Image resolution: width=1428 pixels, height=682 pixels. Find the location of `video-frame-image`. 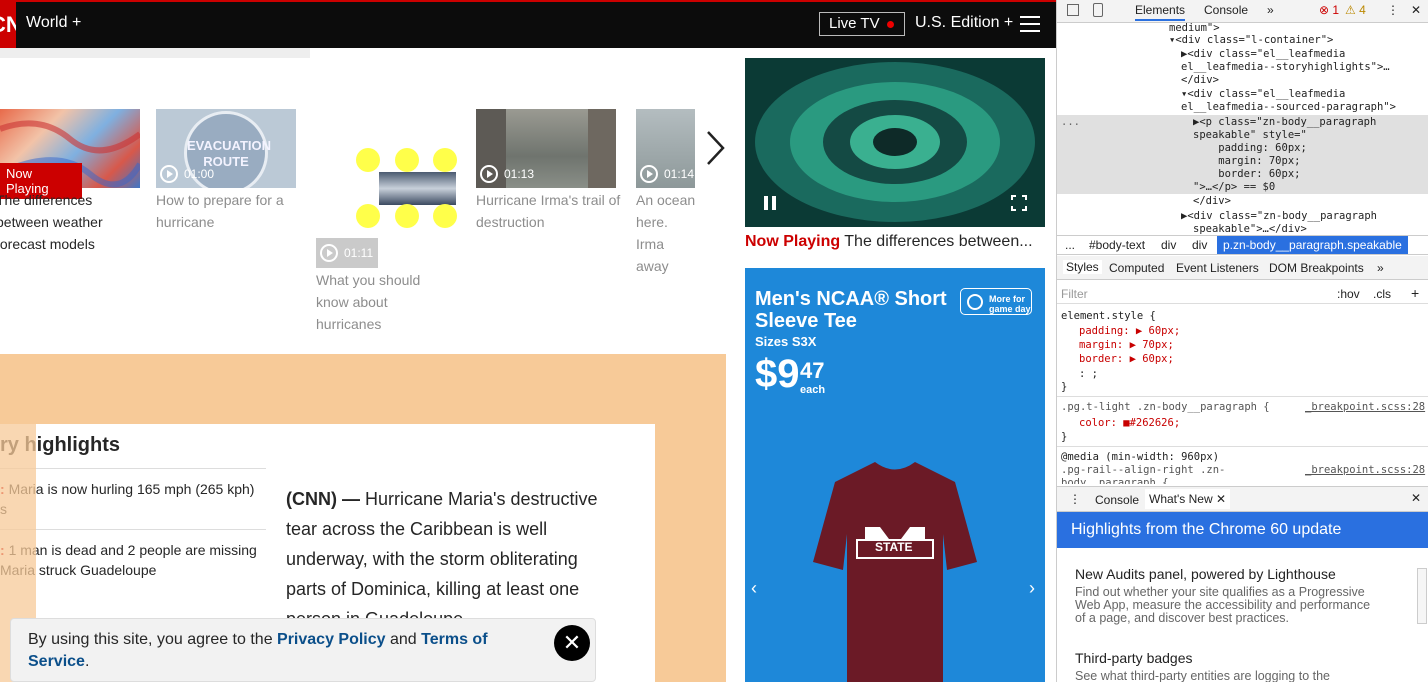

video-frame-image is located at coordinates (895, 142).